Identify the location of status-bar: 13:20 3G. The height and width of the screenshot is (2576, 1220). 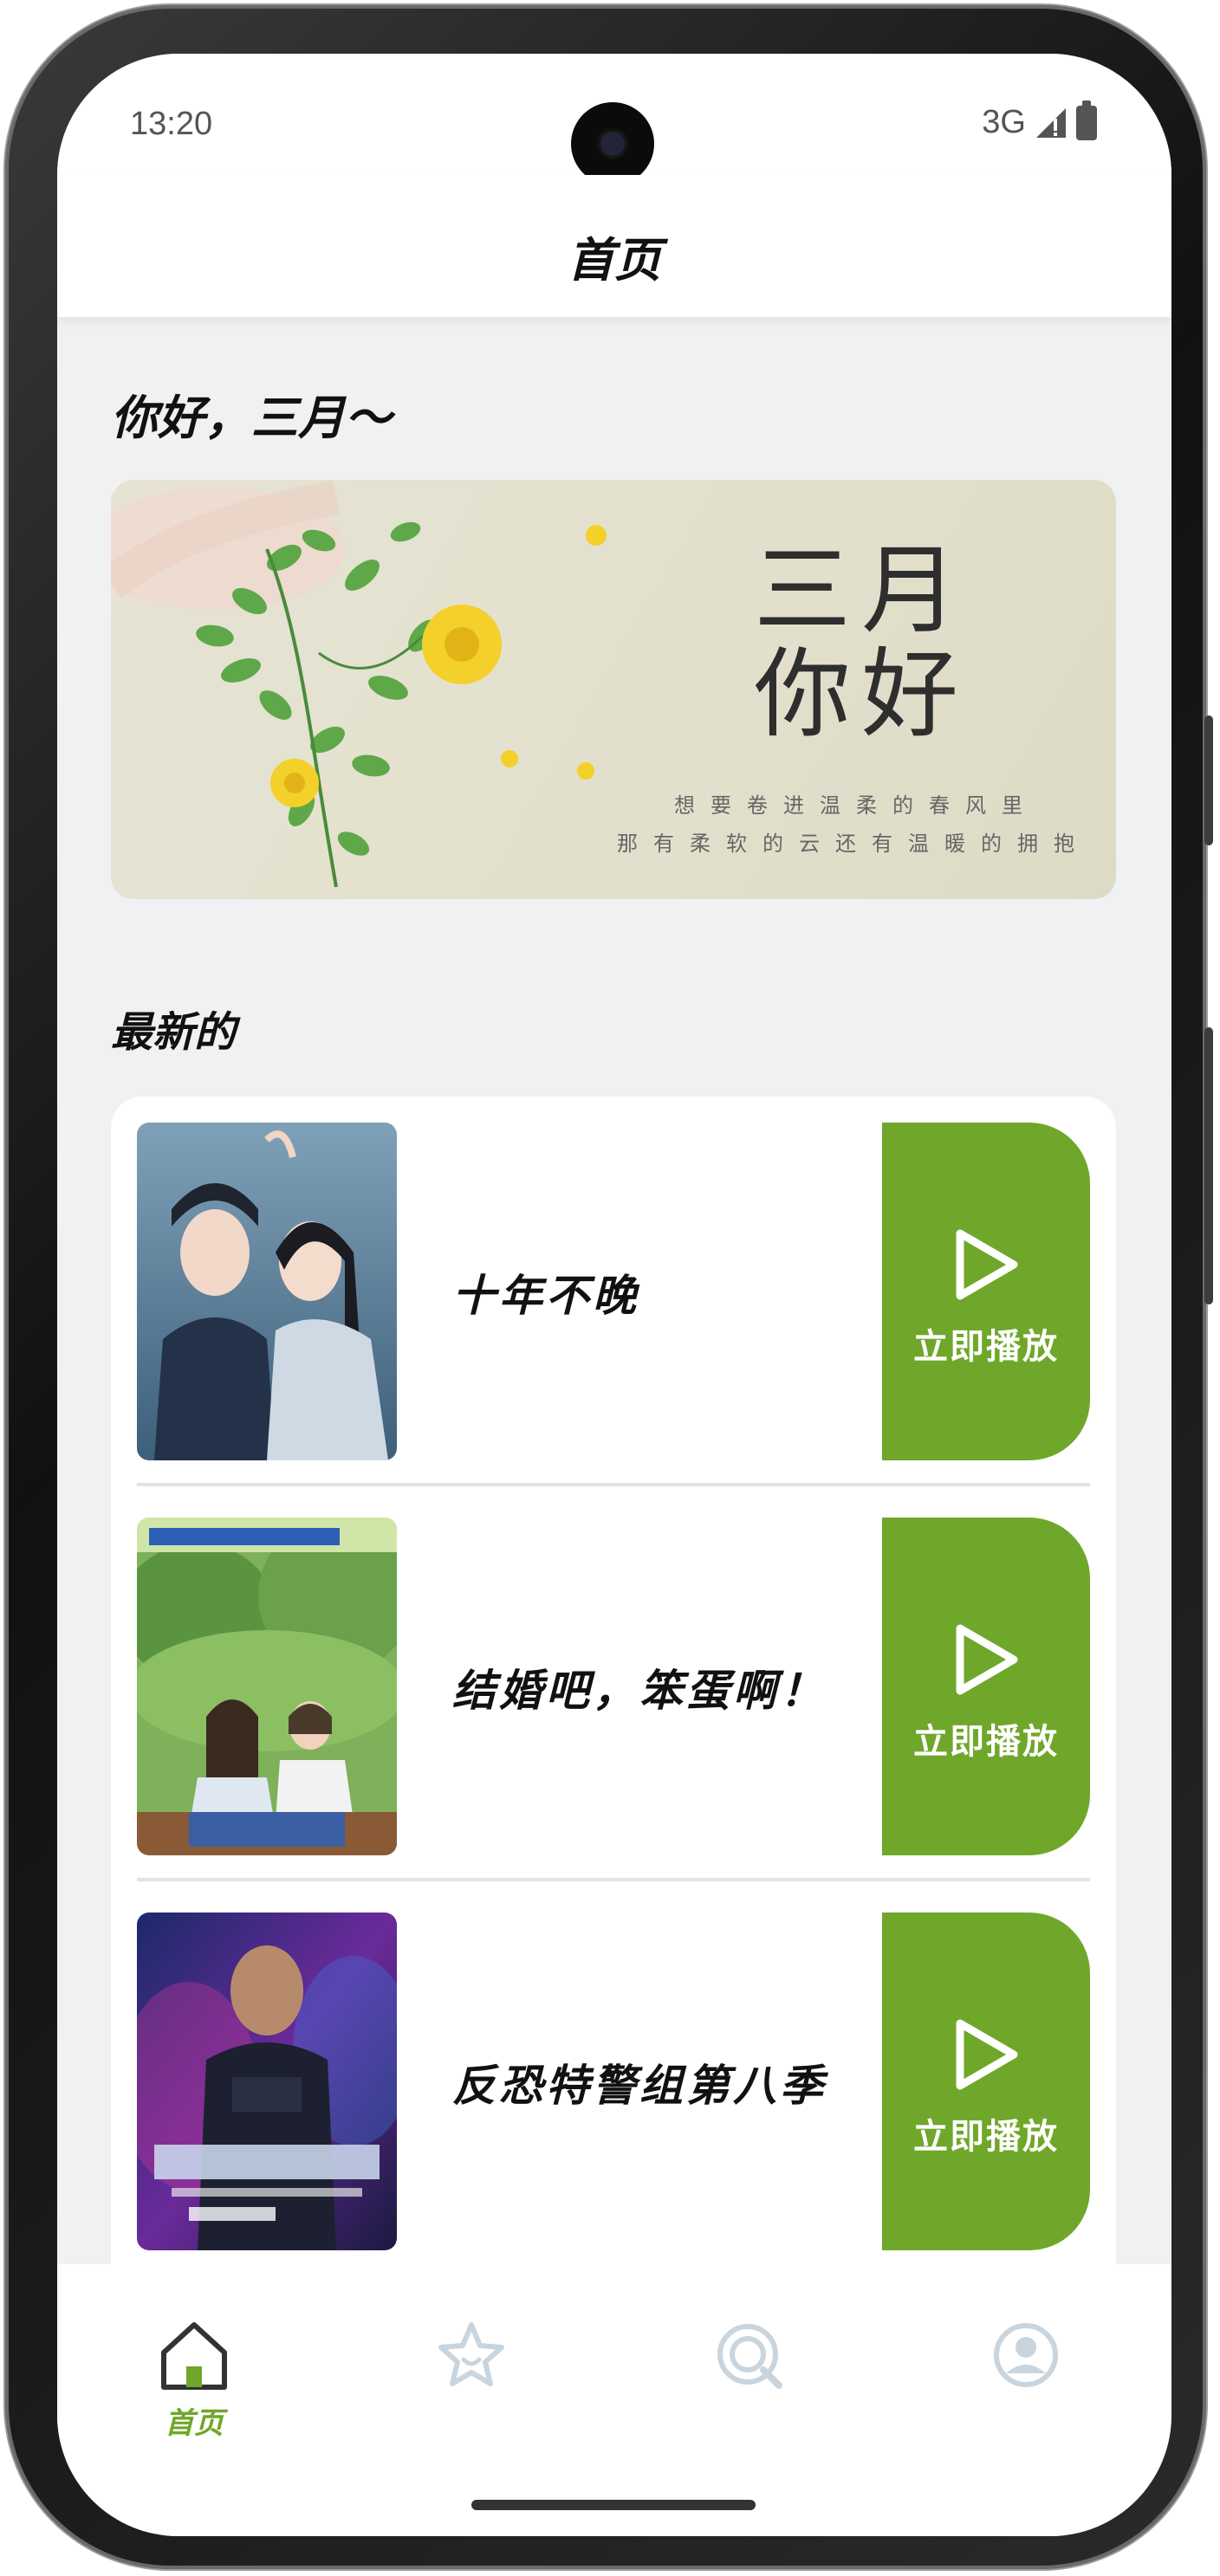
(614, 119).